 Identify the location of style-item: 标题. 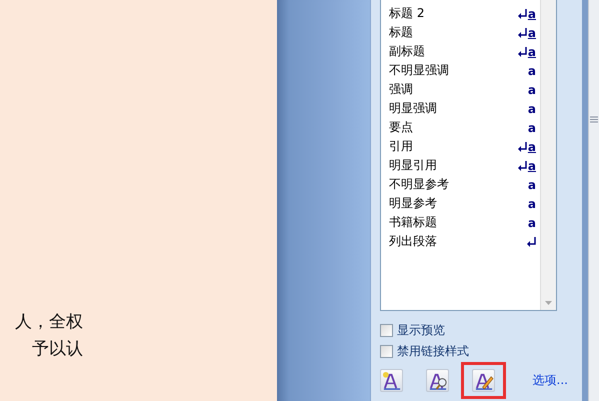
(401, 32).